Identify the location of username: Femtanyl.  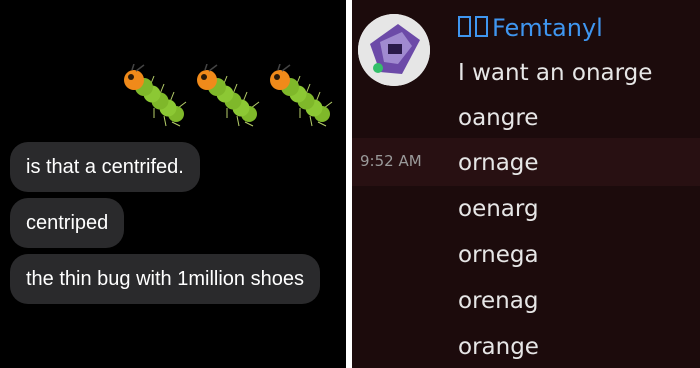
(530, 28).